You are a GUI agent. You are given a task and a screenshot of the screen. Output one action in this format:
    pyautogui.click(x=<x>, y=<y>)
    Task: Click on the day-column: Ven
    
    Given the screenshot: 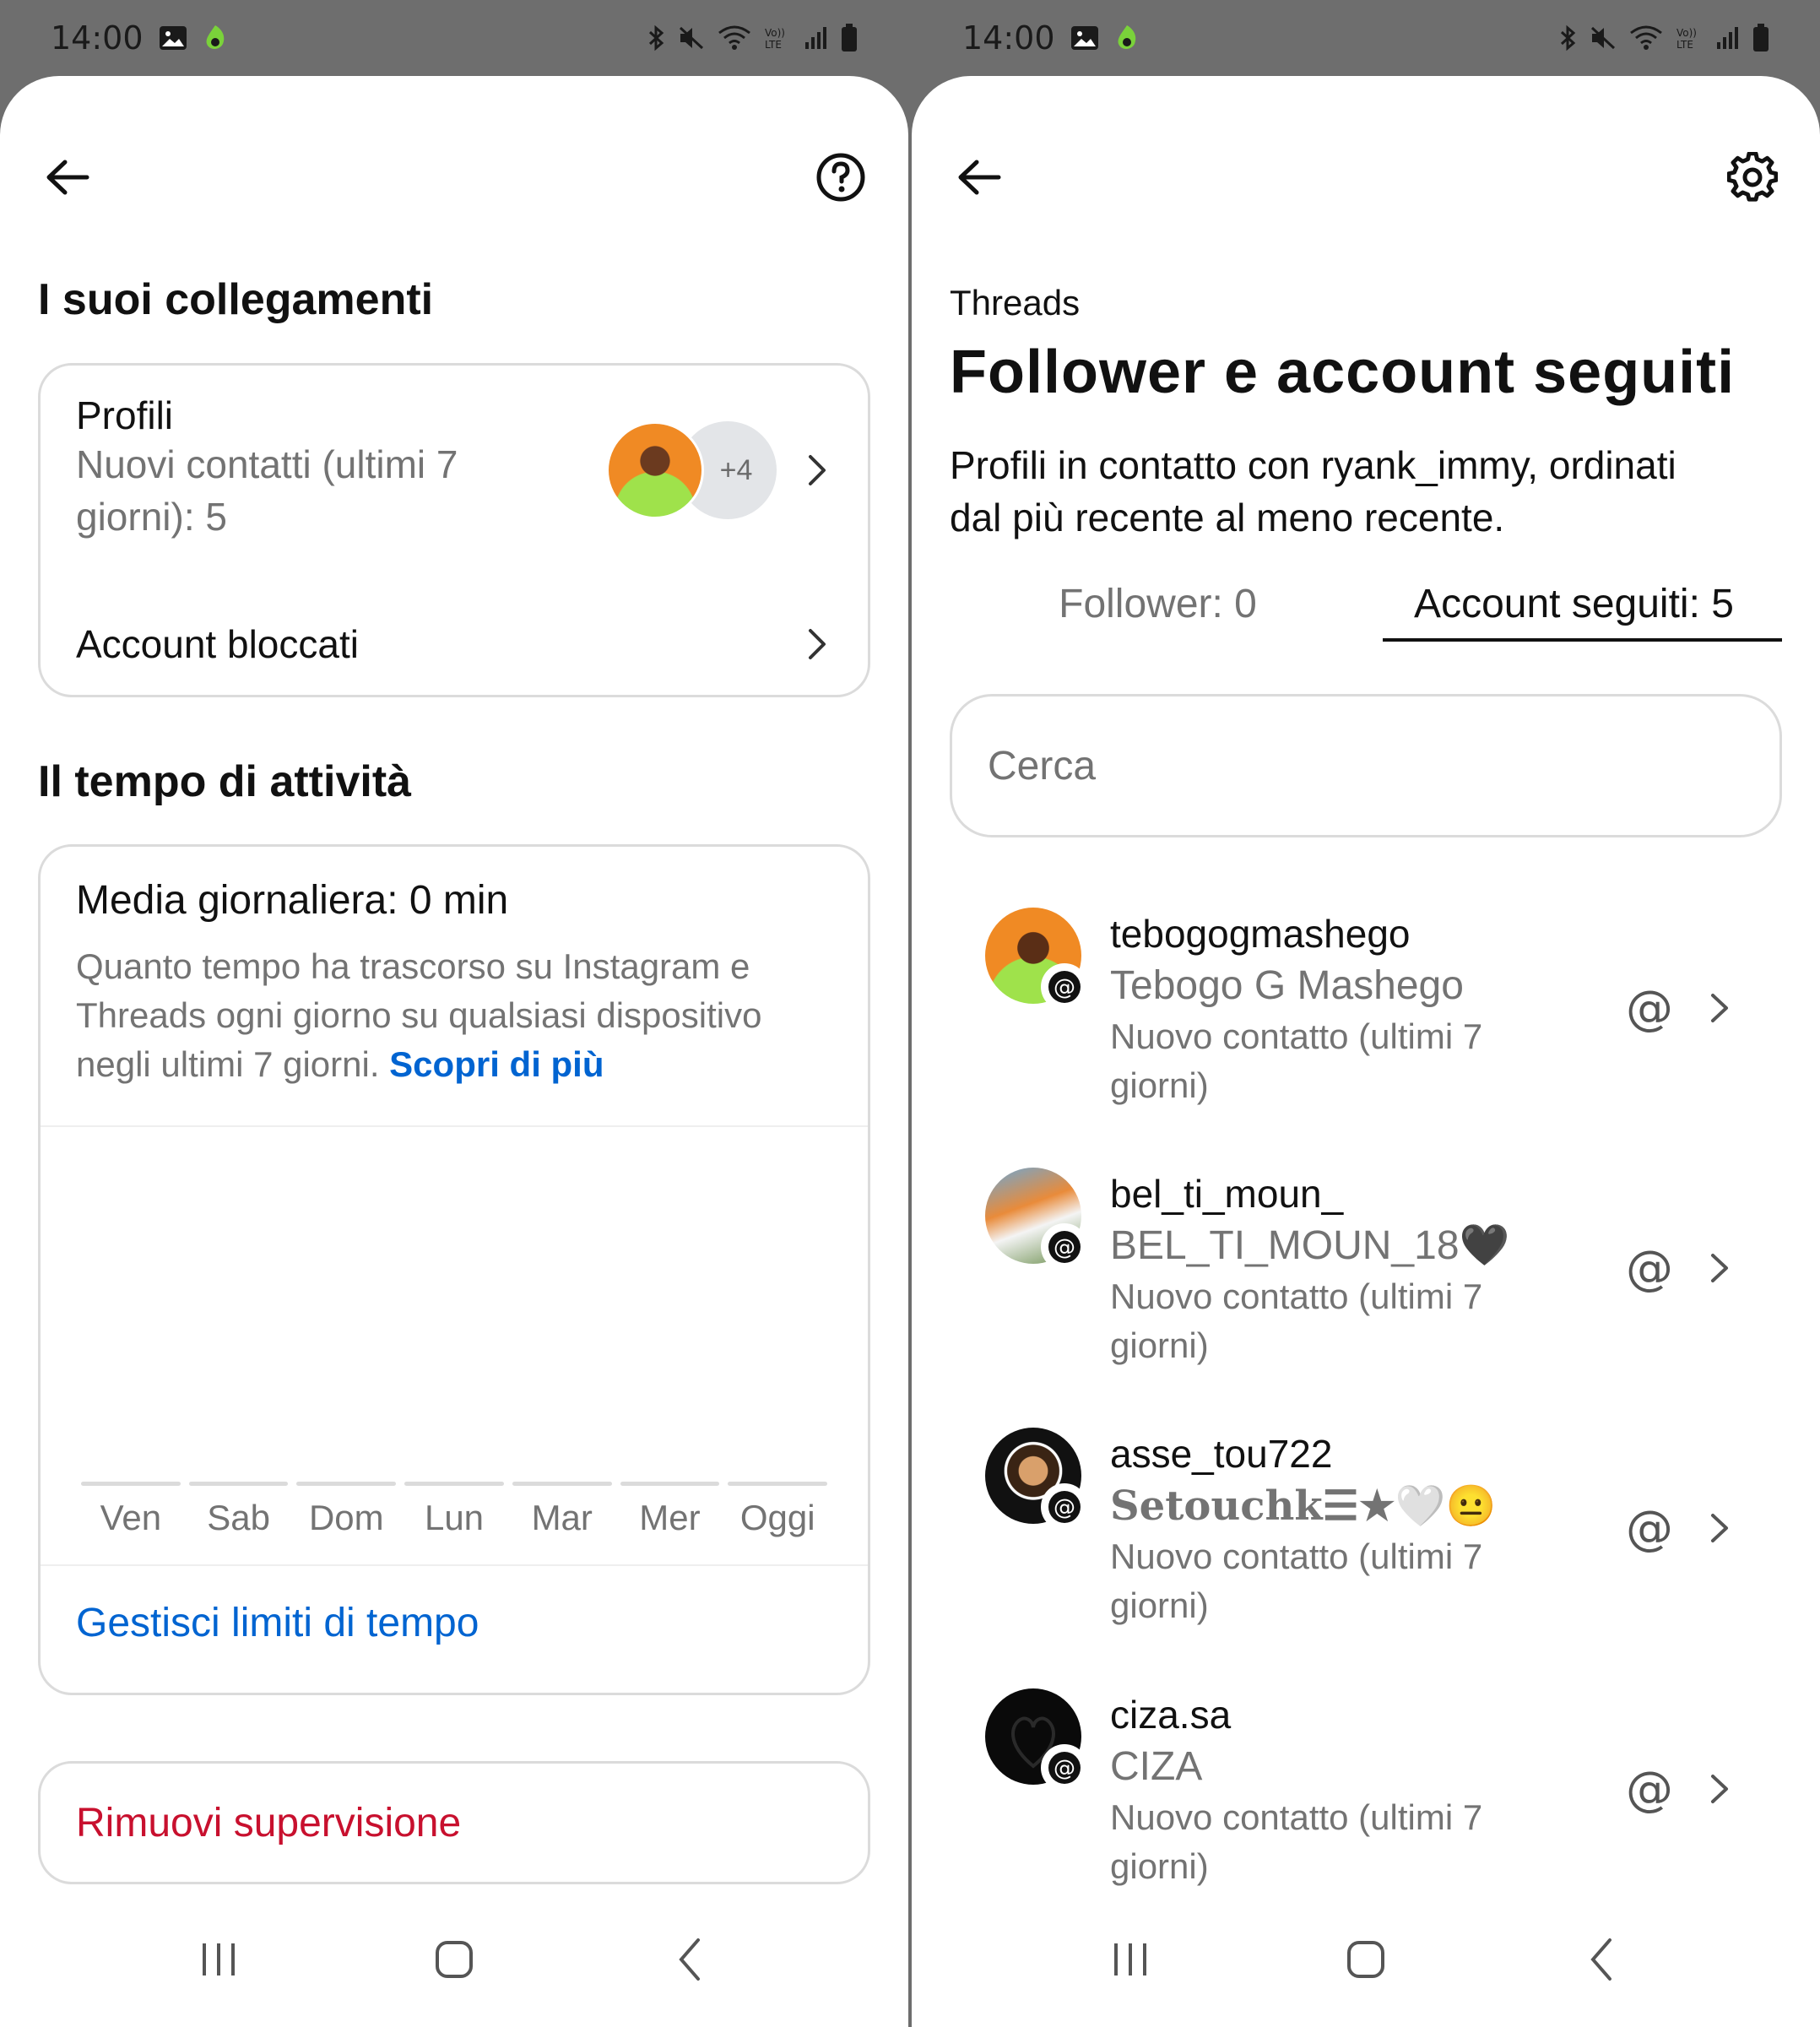 What is the action you would take?
    pyautogui.click(x=131, y=1510)
    